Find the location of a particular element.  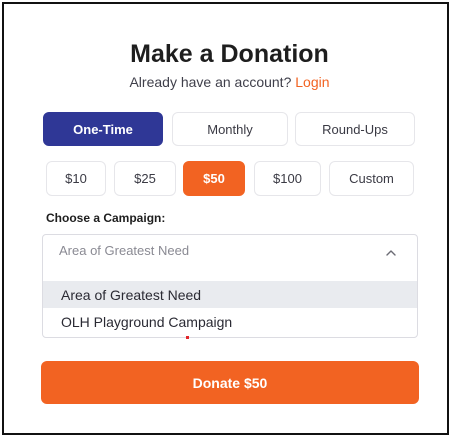

amount-50-button: $50 is located at coordinates (214, 178).